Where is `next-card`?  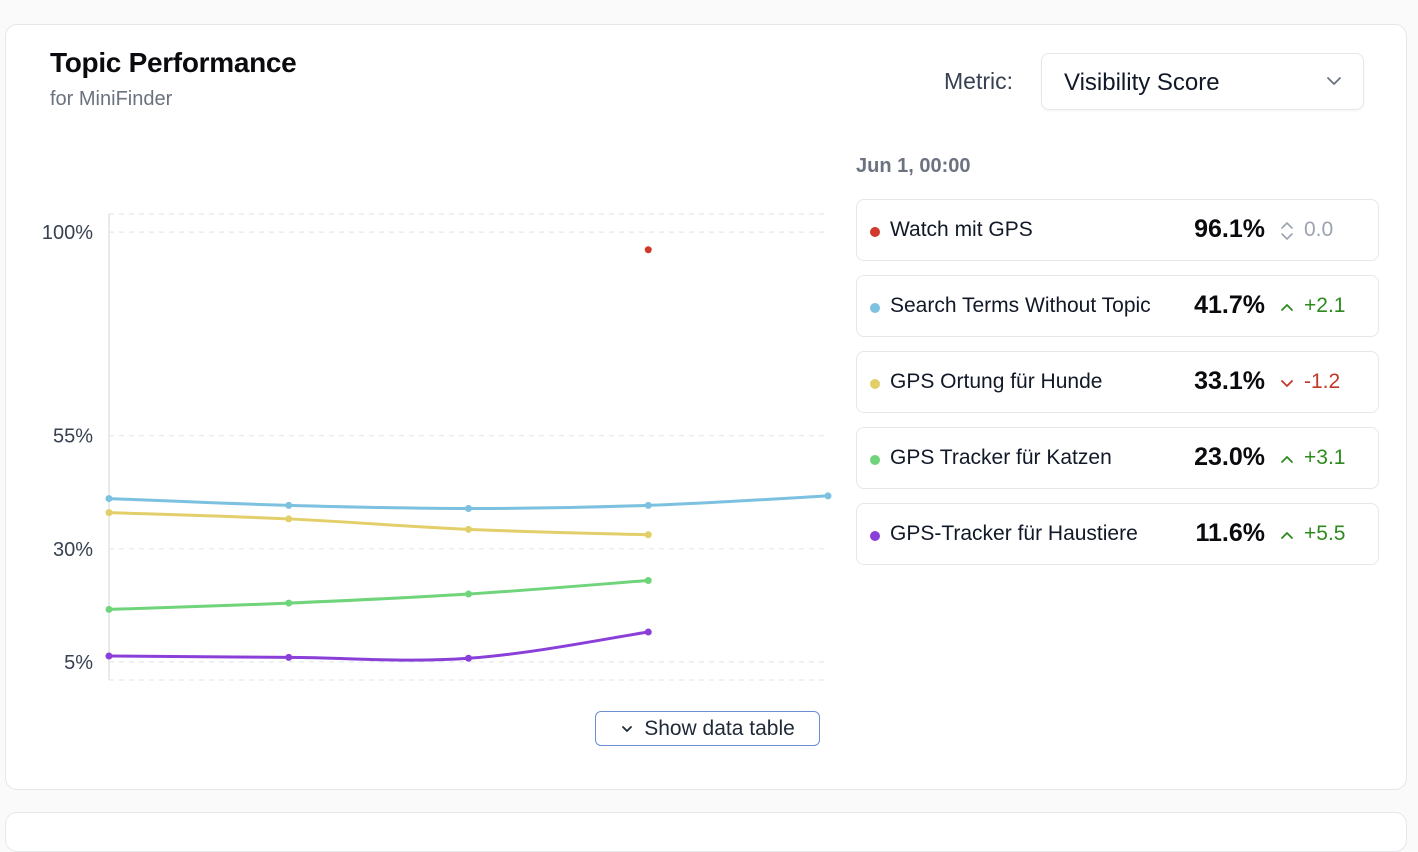 next-card is located at coordinates (706, 832).